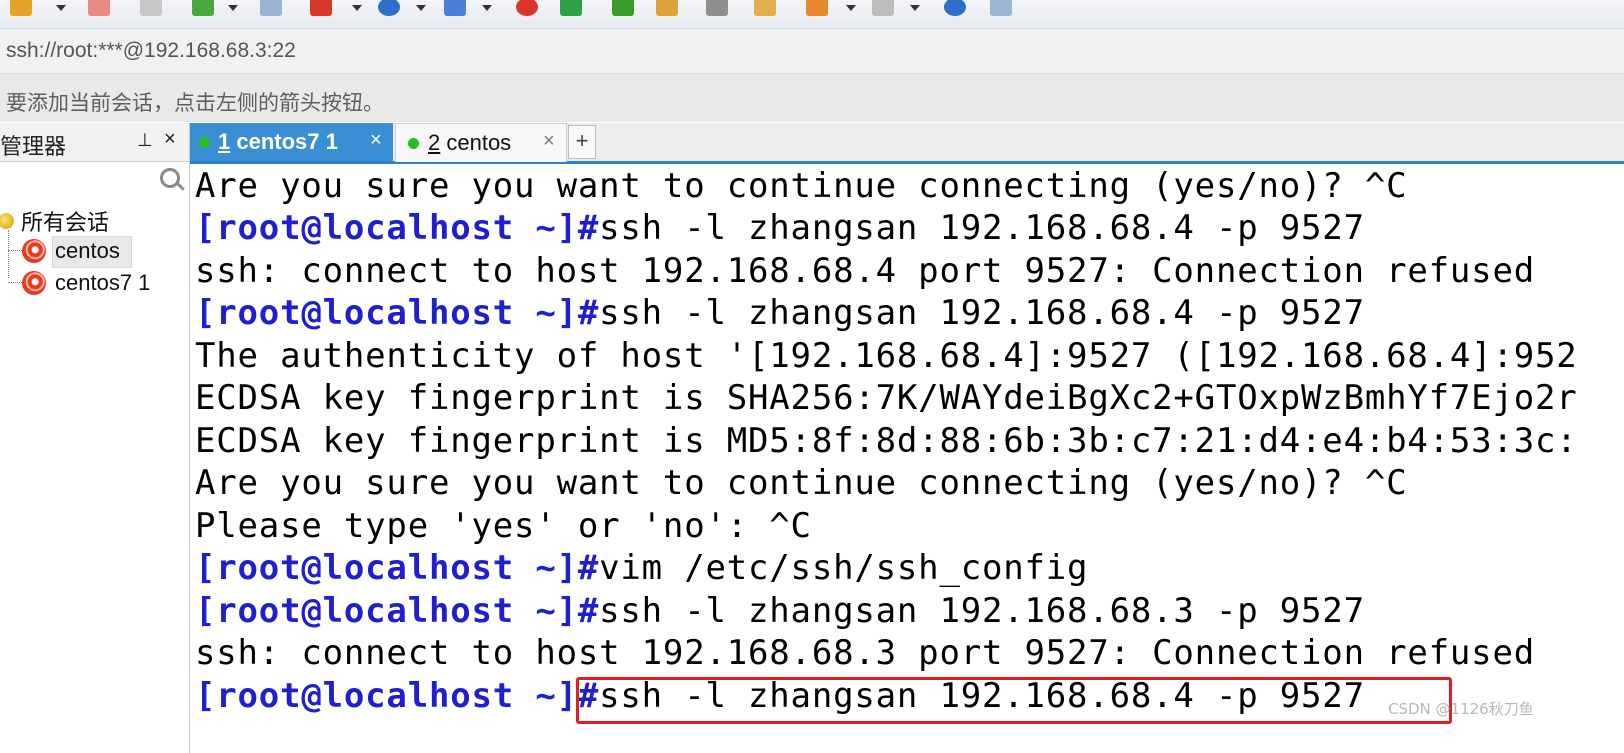 The image size is (1624, 753). I want to click on find-button, so click(271, 11).